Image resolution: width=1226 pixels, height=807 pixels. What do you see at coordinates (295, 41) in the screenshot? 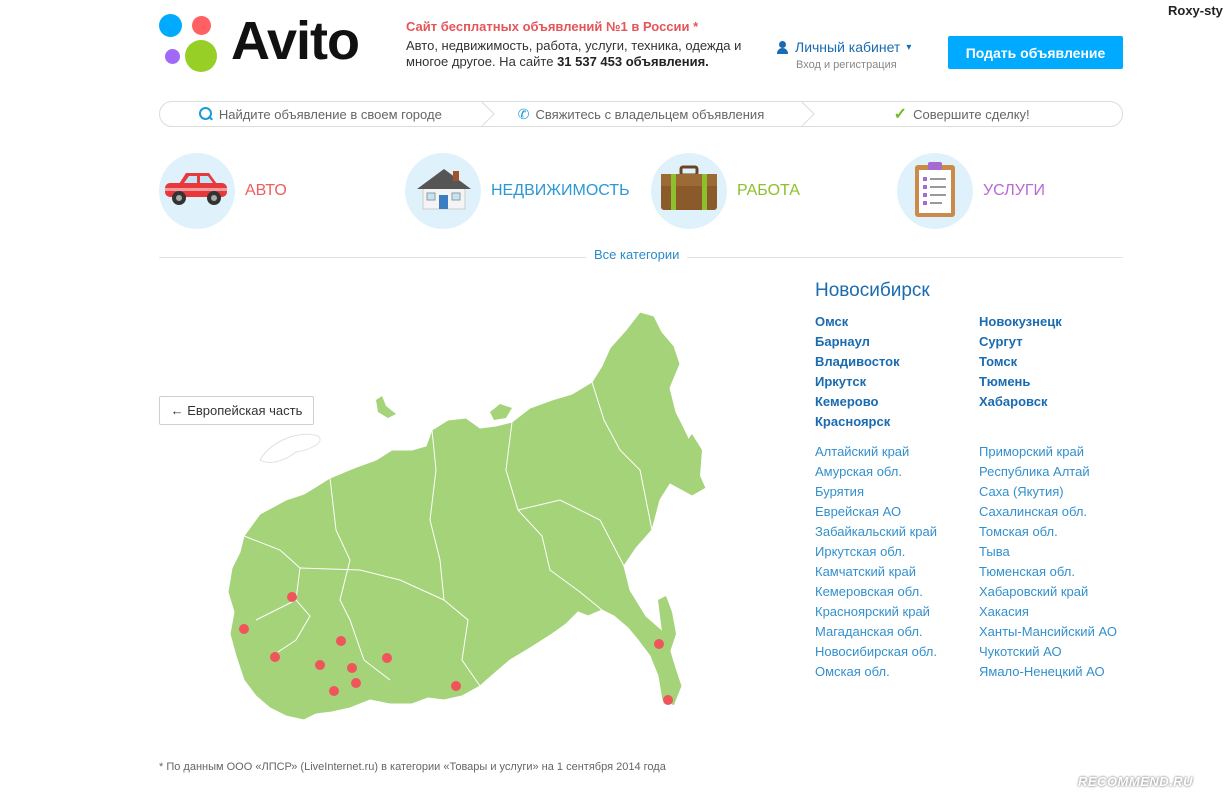
I see `logo-wordmark: Avito` at bounding box center [295, 41].